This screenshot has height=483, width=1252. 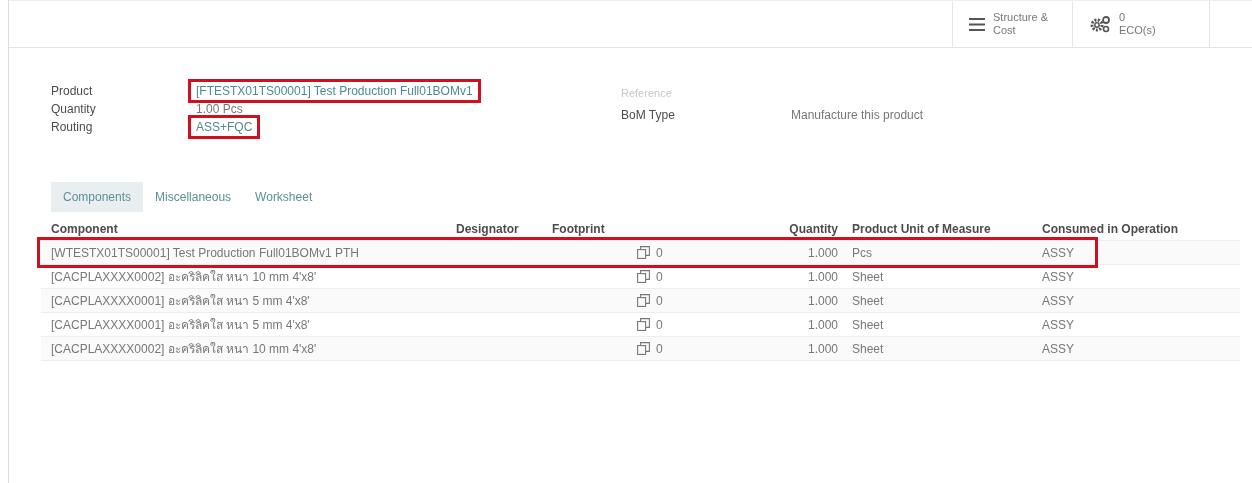 What do you see at coordinates (1110, 229) in the screenshot?
I see `column-header: Consumed in Operation` at bounding box center [1110, 229].